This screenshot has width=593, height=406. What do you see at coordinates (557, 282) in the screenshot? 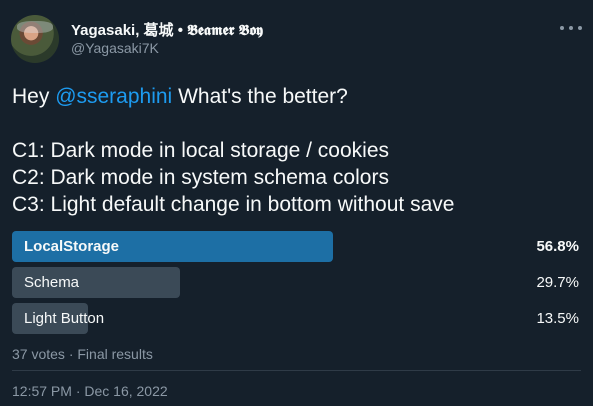
I see `poll-option-percent: 29.7%` at bounding box center [557, 282].